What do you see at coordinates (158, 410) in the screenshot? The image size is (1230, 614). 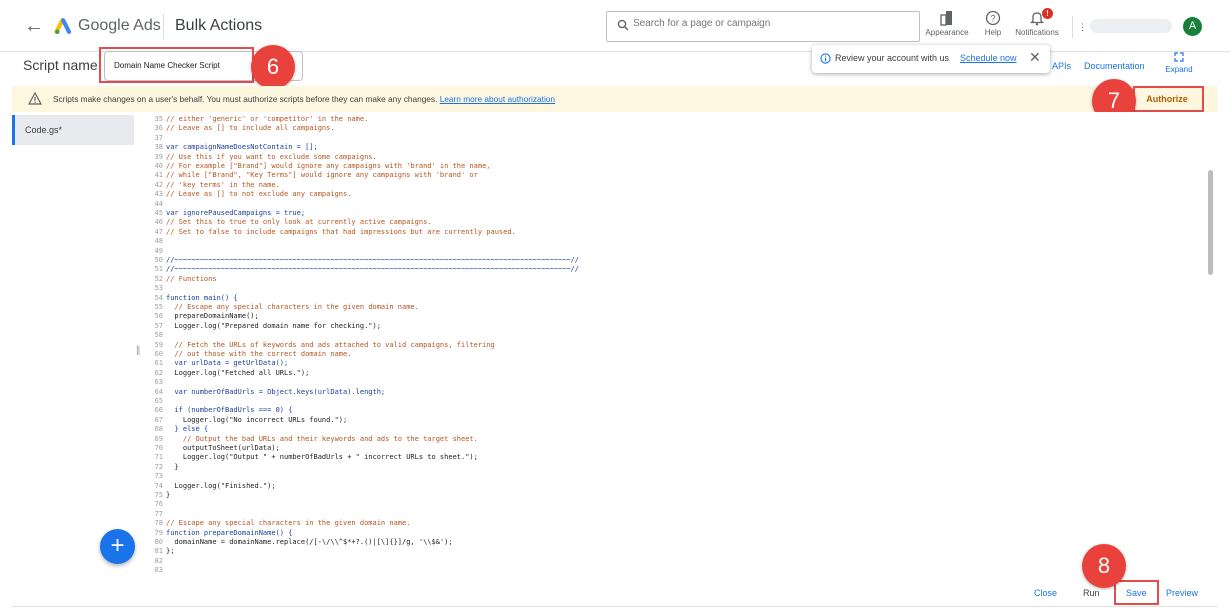 I see `line-number: 66` at bounding box center [158, 410].